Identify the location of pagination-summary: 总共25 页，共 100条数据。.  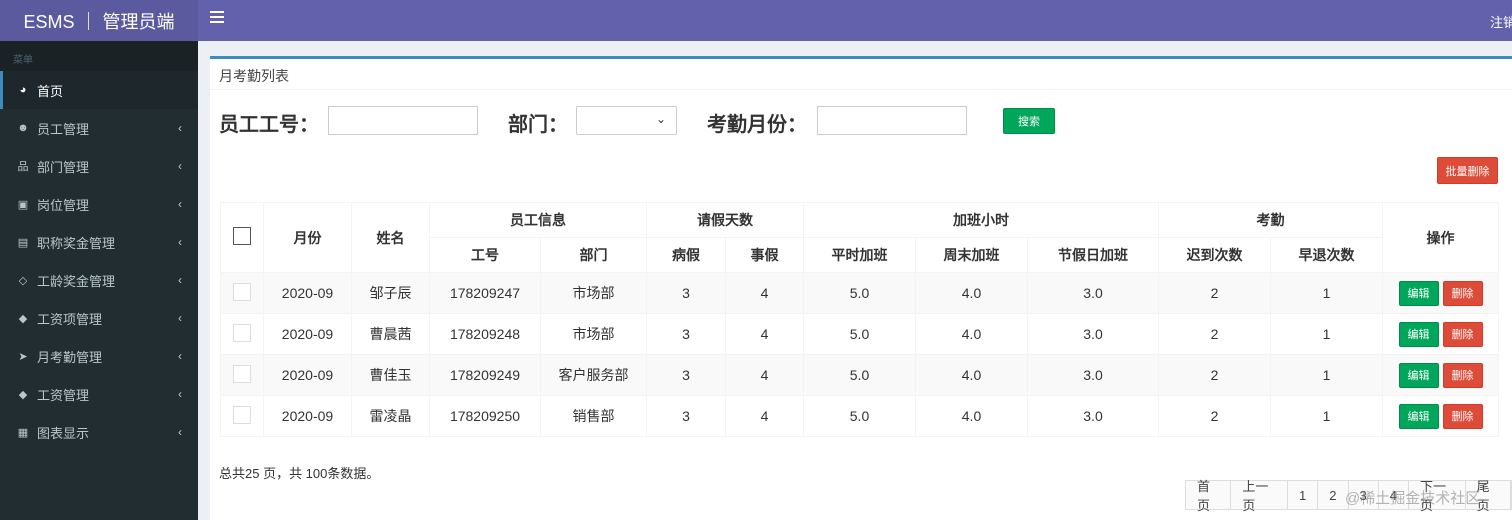
(299, 473).